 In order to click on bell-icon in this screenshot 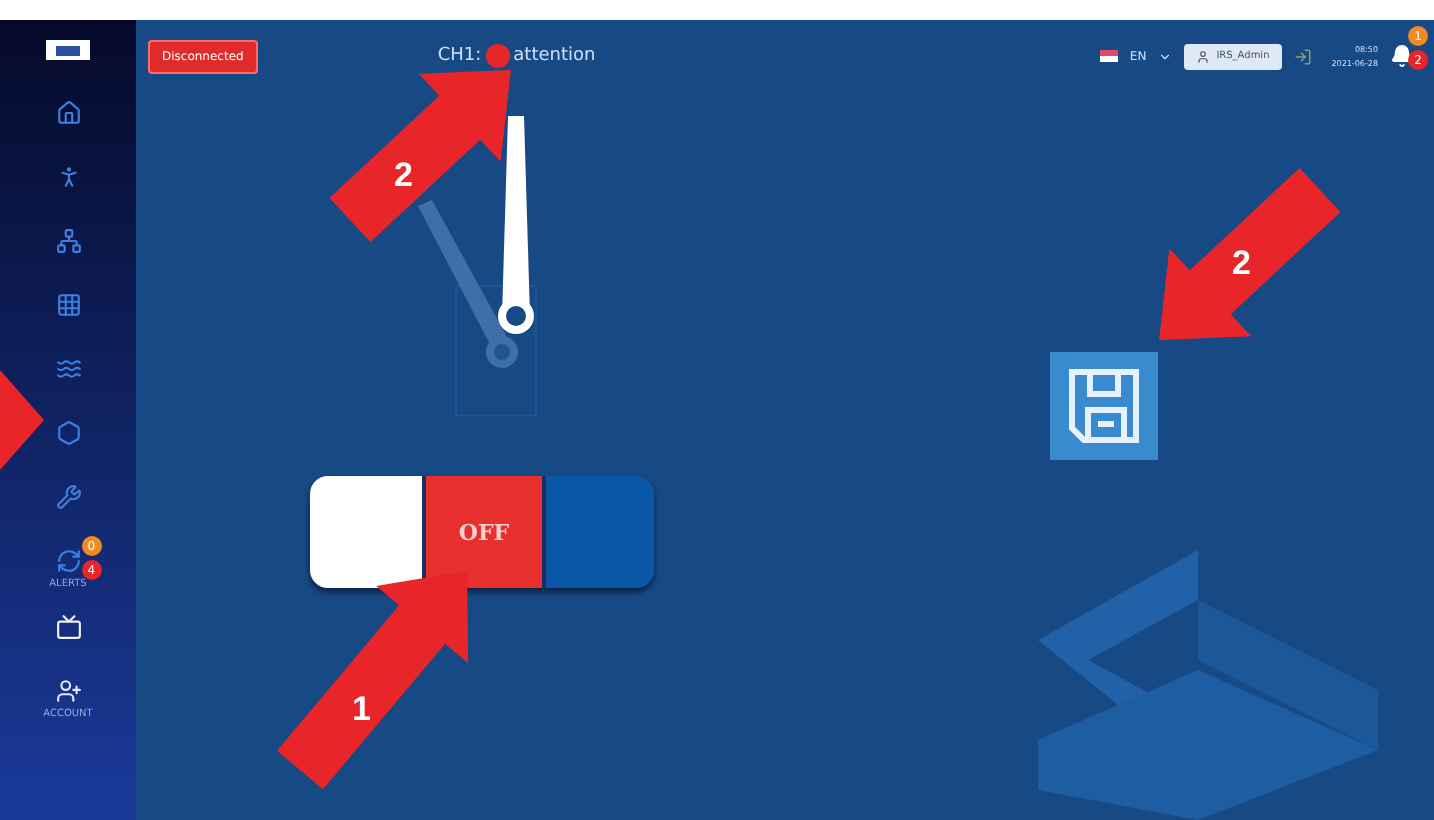, I will do `click(1402, 56)`.